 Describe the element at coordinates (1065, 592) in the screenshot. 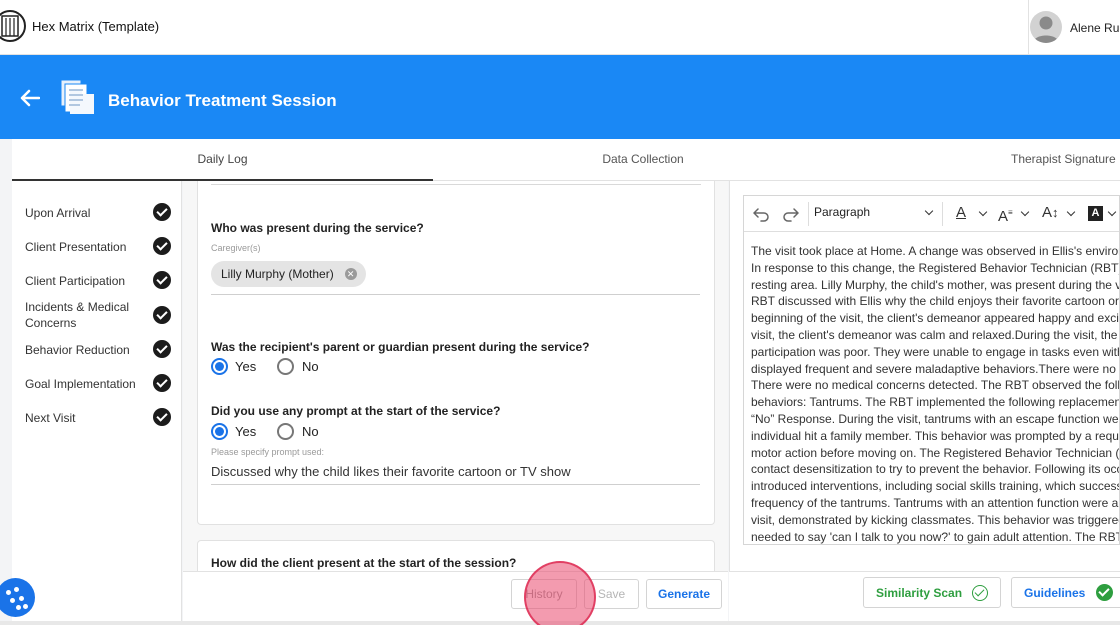

I see `guidelines-button: Guidelines` at that location.